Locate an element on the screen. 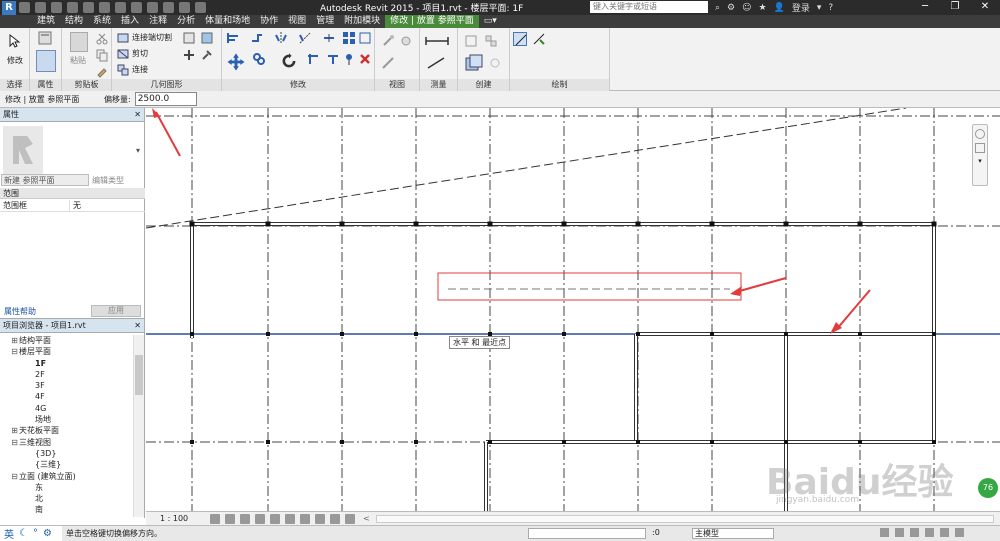 The height and width of the screenshot is (541, 1000). align-icon is located at coordinates (233, 38).